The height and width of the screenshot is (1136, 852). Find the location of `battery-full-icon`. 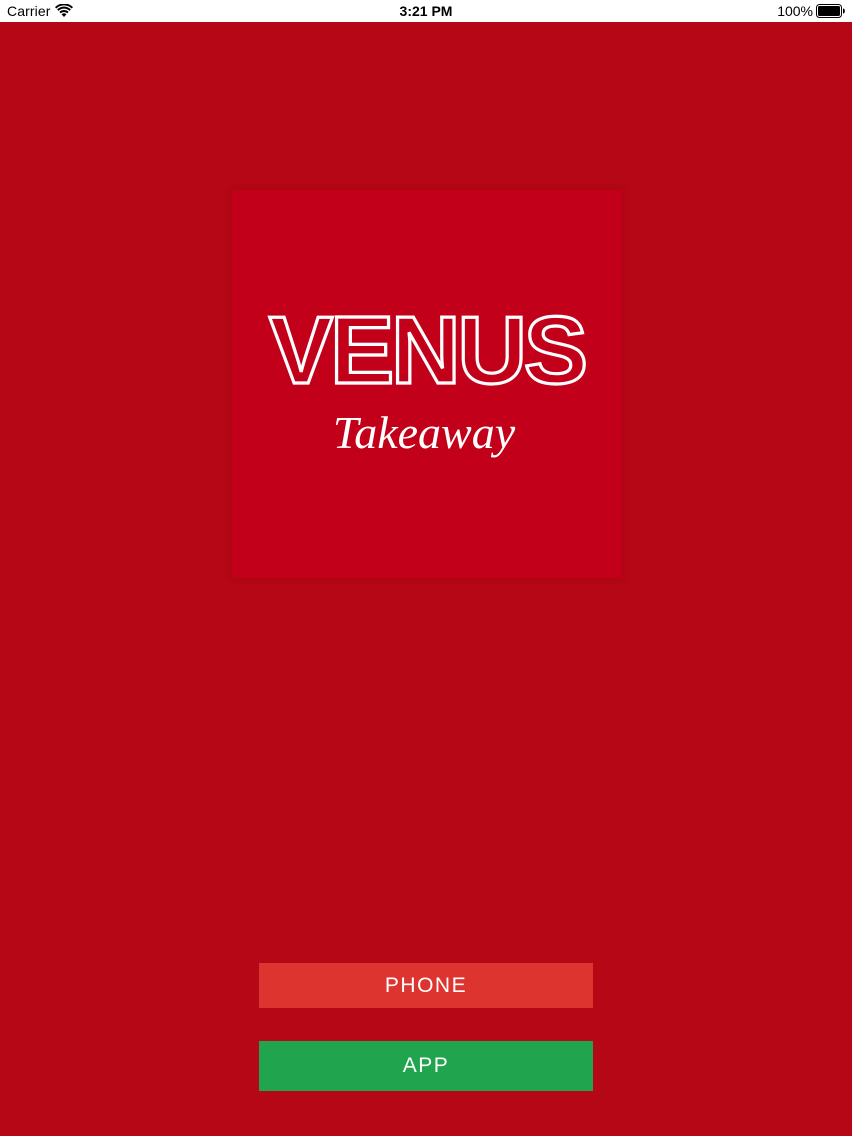

battery-full-icon is located at coordinates (831, 11).